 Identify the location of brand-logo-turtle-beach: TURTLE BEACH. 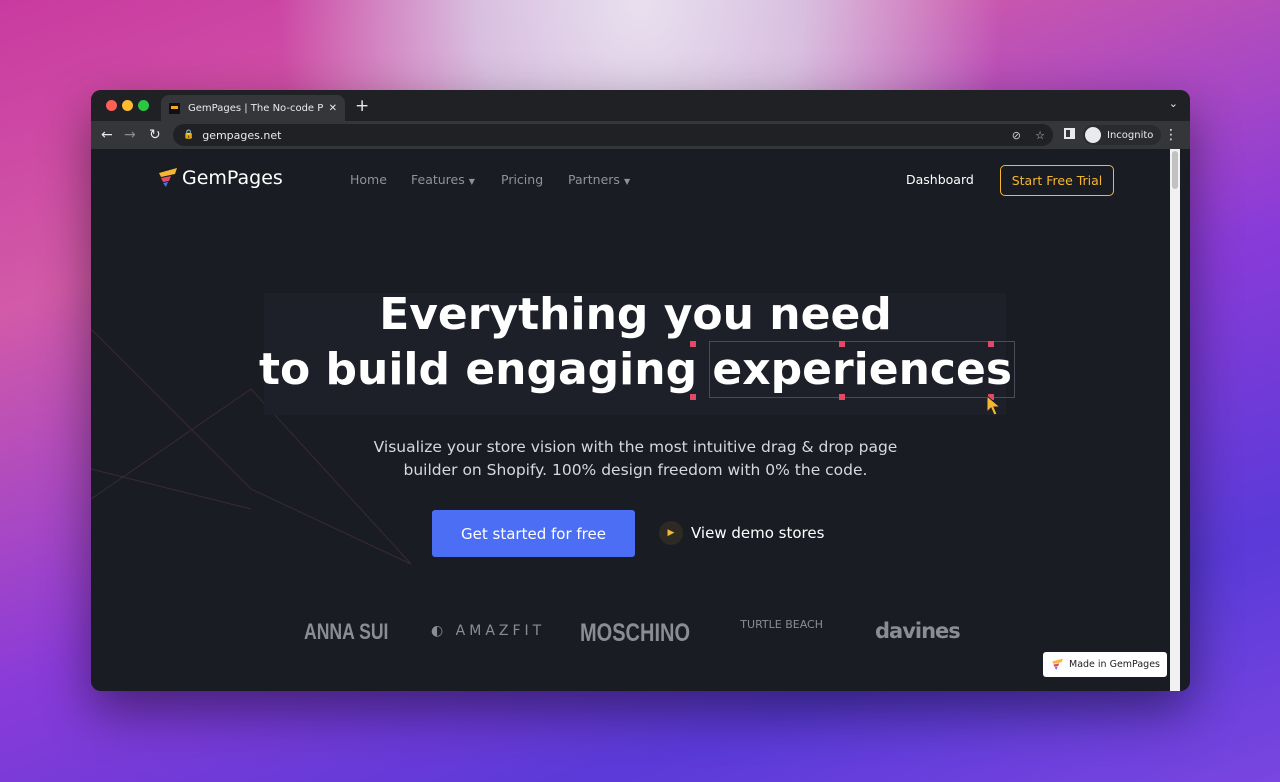
(781, 624).